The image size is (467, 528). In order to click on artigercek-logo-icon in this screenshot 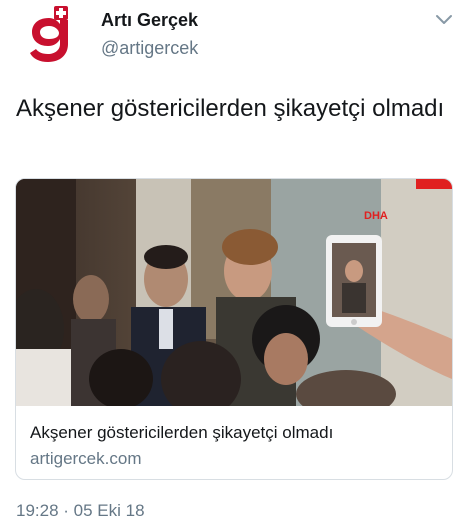, I will do `click(49, 35)`.